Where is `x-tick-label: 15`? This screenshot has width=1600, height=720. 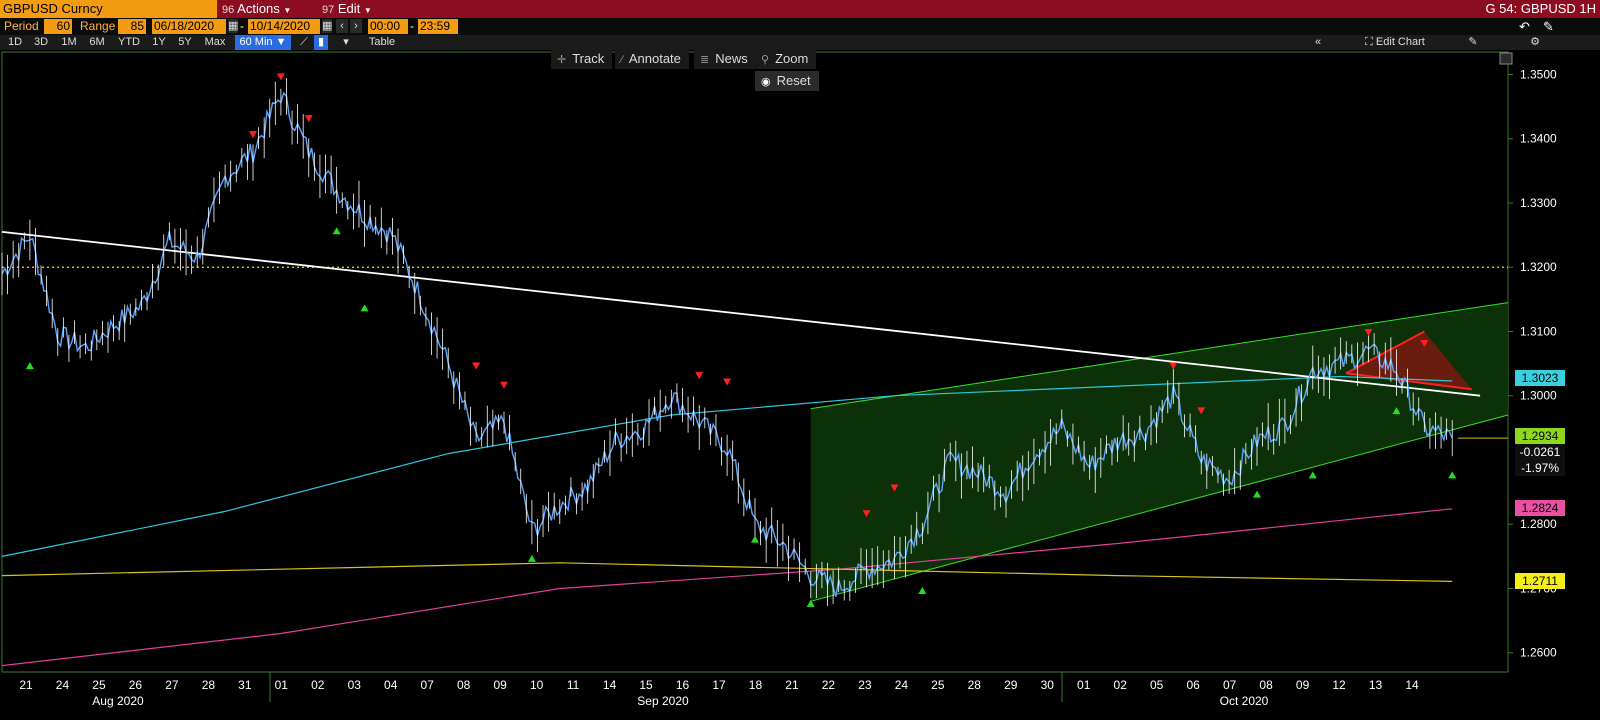
x-tick-label: 15 is located at coordinates (646, 685).